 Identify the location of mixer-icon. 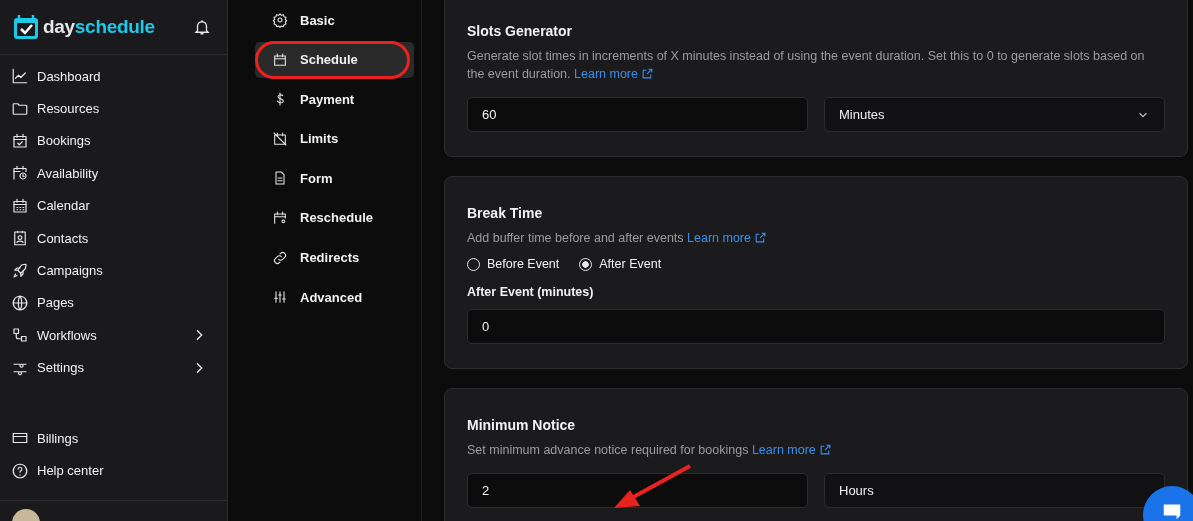
(280, 297).